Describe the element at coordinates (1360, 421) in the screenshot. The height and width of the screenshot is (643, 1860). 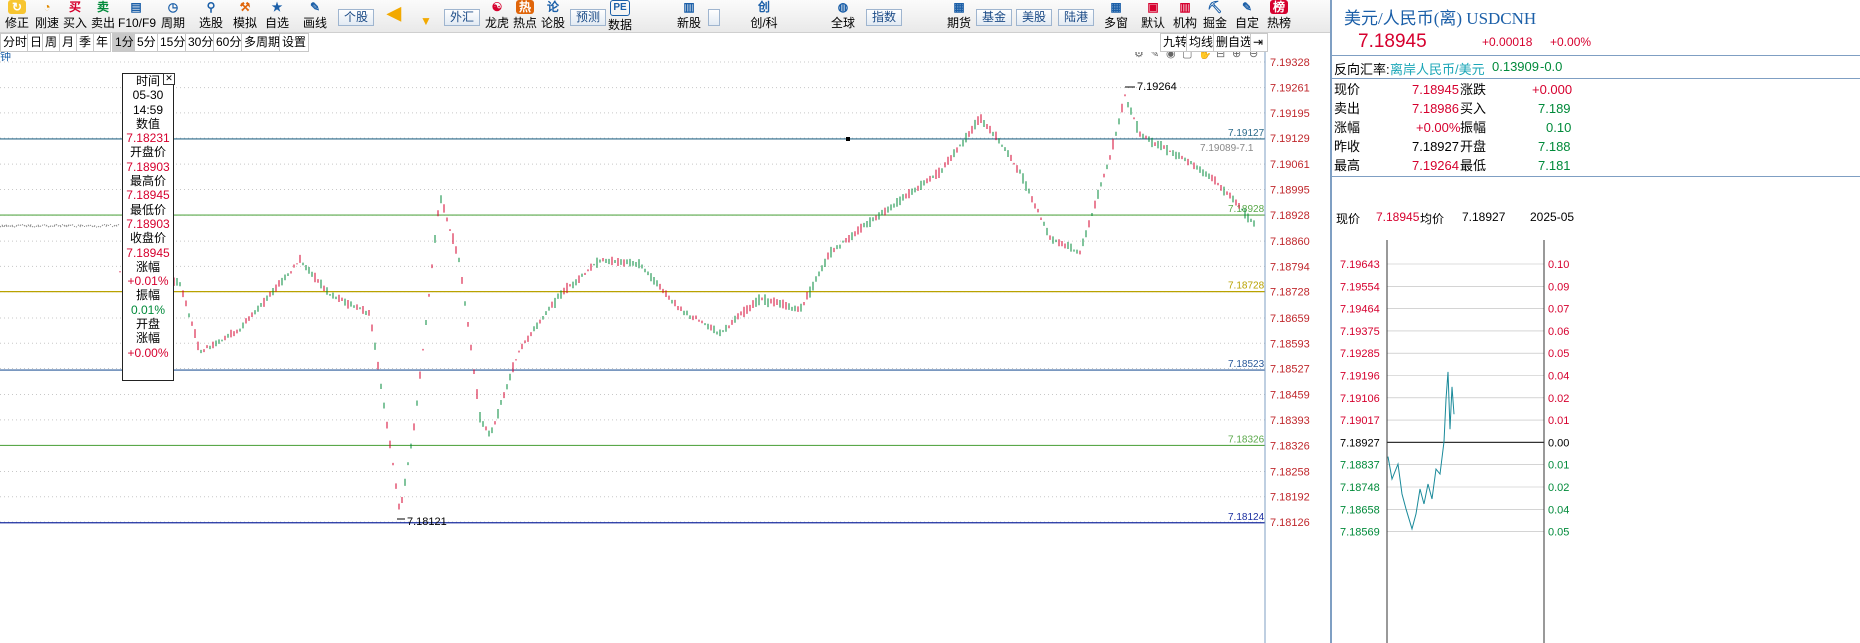
I see `mini-y-label: 7.19017` at that location.